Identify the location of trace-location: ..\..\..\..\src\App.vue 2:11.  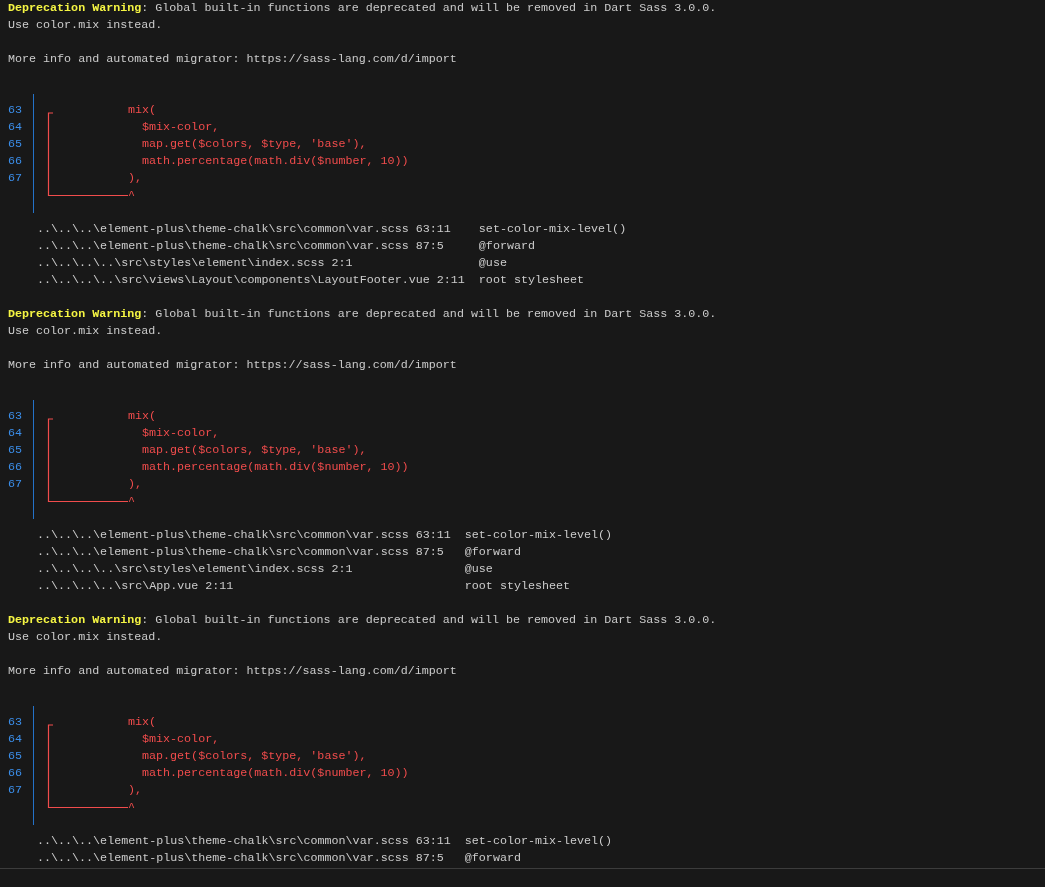
(136, 586).